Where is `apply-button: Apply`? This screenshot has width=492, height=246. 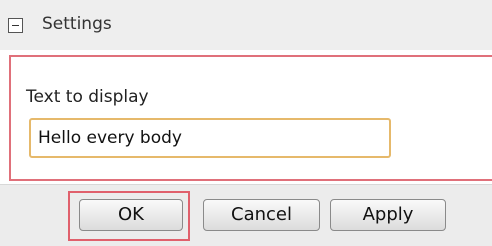
apply-button: Apply is located at coordinates (388, 215).